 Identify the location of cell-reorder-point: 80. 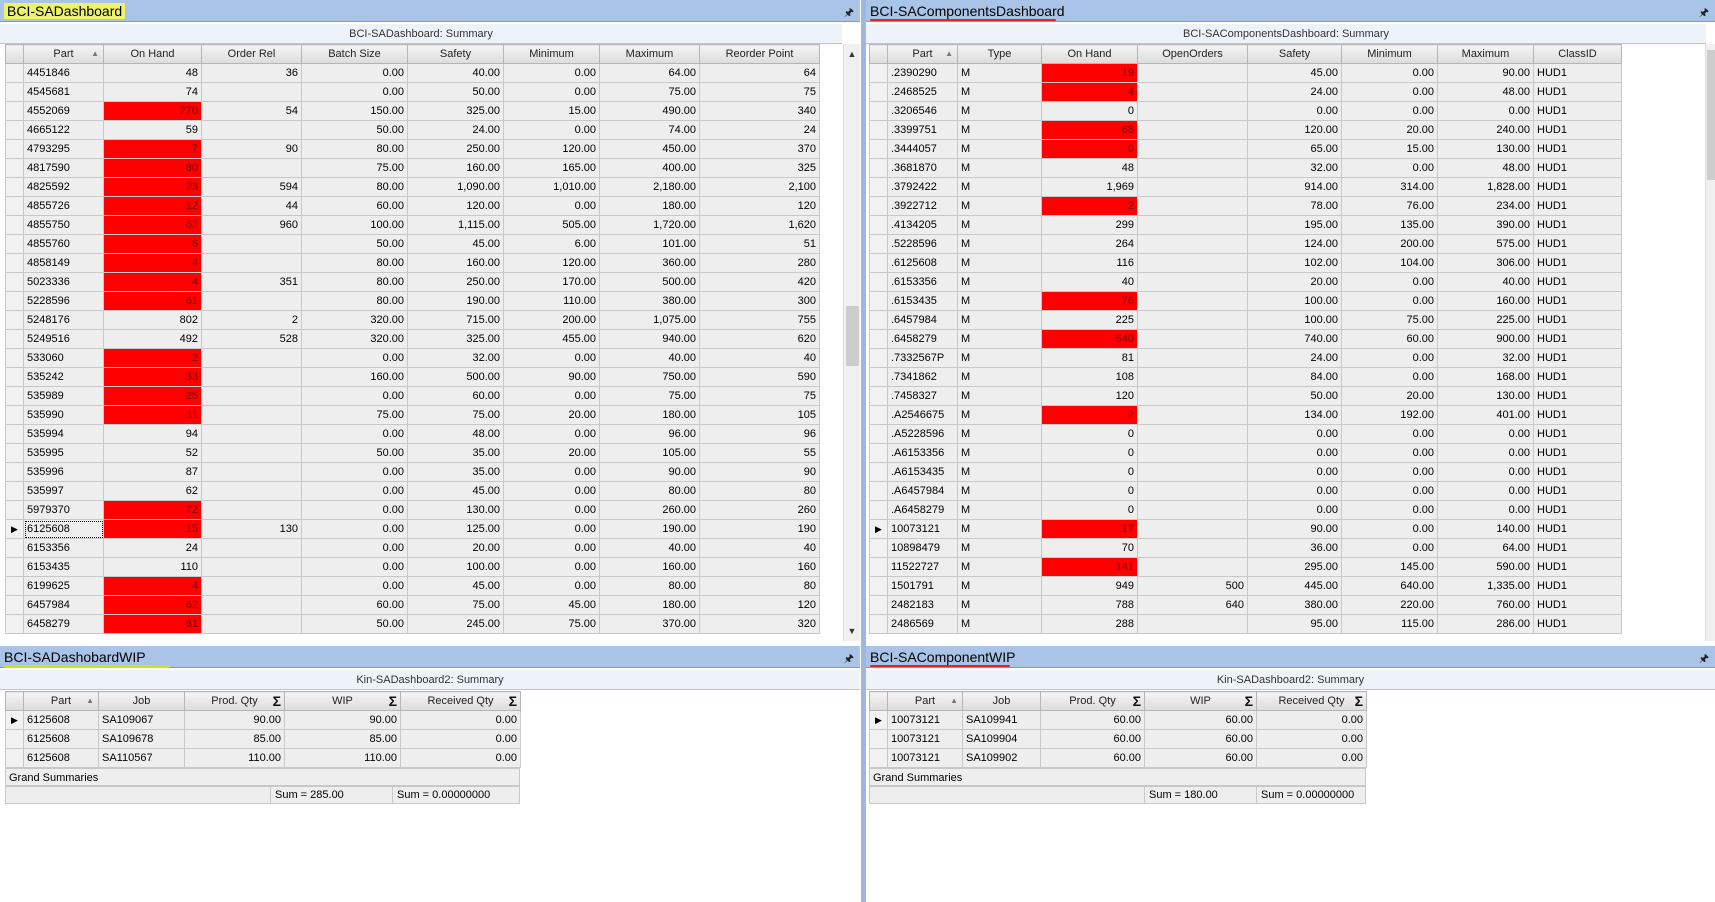
(759, 586).